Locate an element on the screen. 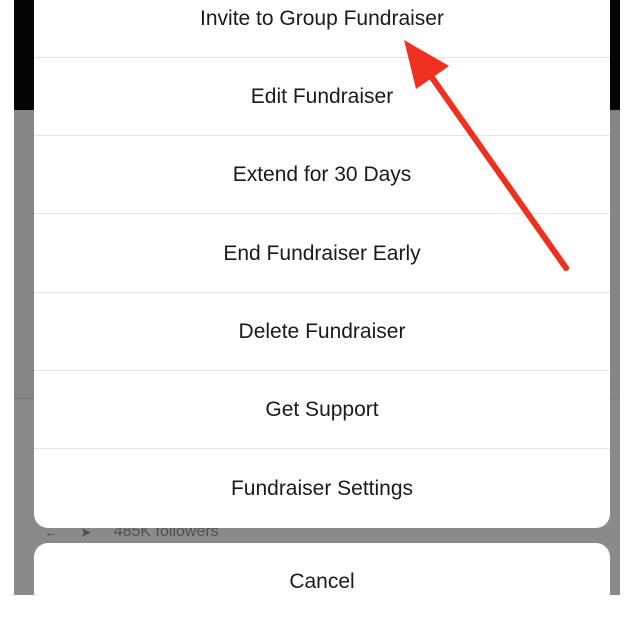  extend-30-days-option: Extend for 30 Days is located at coordinates (322, 175).